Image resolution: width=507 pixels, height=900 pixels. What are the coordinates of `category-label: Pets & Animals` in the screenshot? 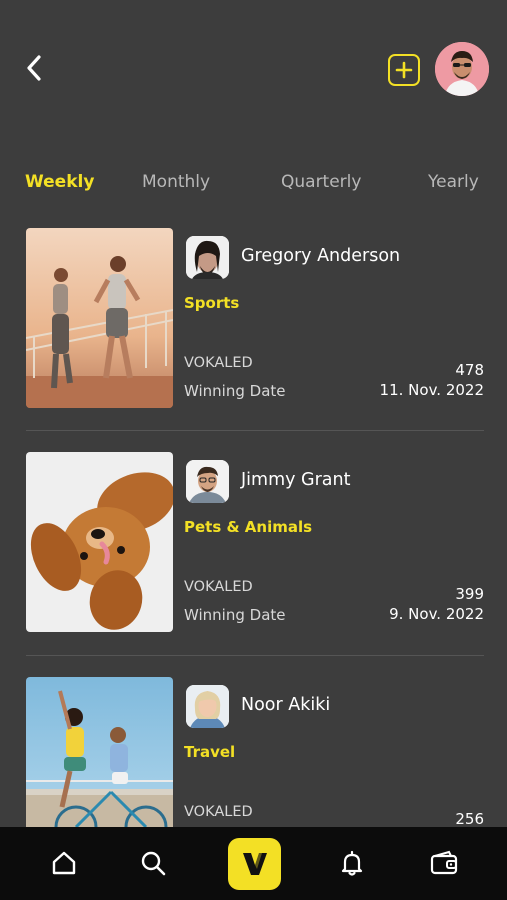 It's located at (248, 527).